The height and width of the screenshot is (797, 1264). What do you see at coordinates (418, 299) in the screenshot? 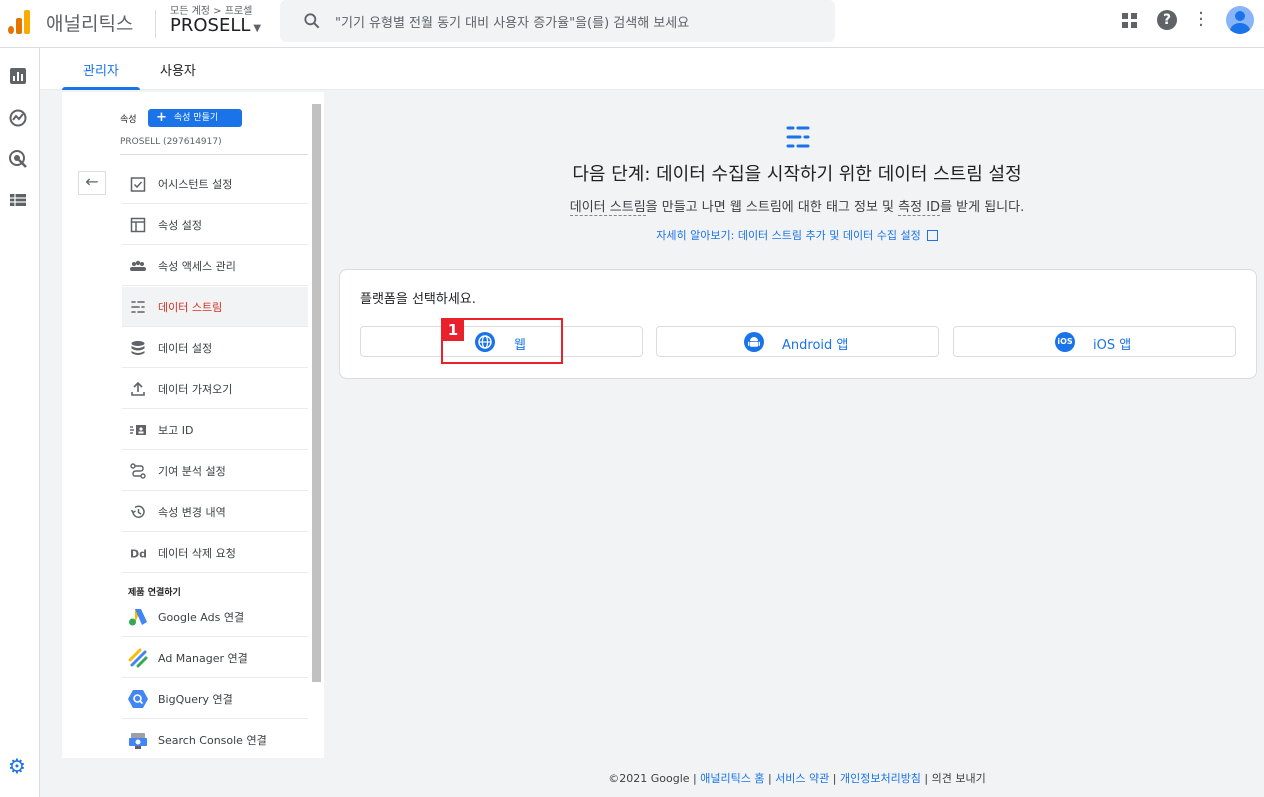
I see `card-title: 플랫폼을 선택하세요.` at bounding box center [418, 299].